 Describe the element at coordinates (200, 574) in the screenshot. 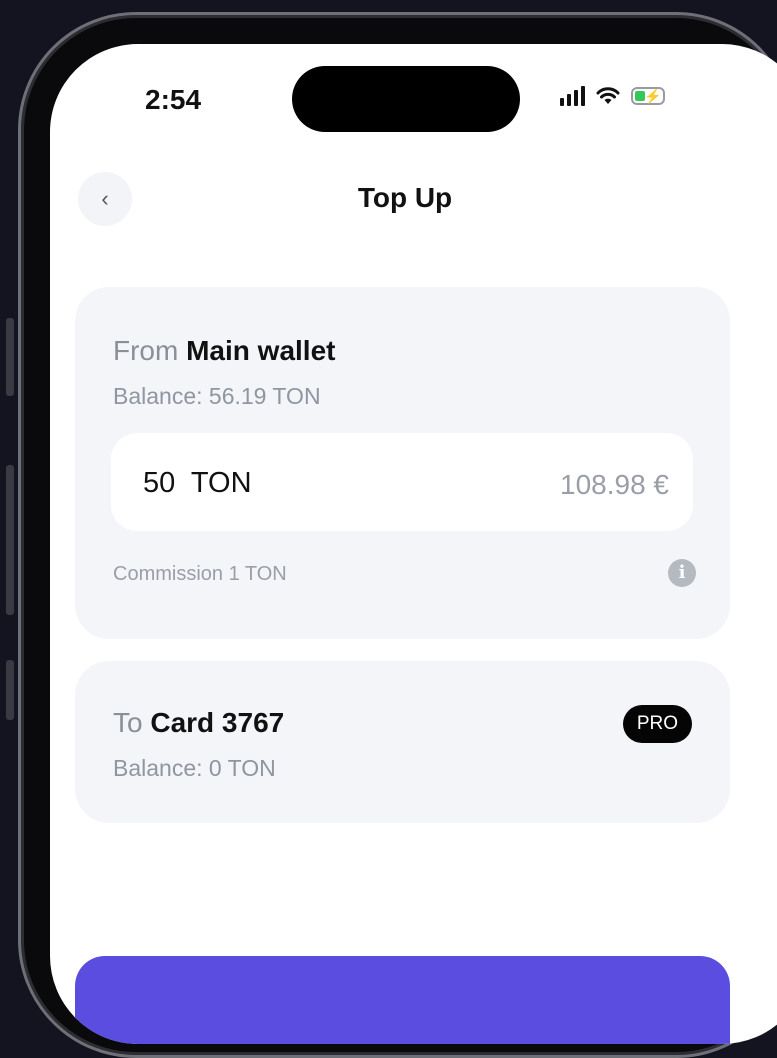

I see `commission-text: Commission 1 TON` at that location.